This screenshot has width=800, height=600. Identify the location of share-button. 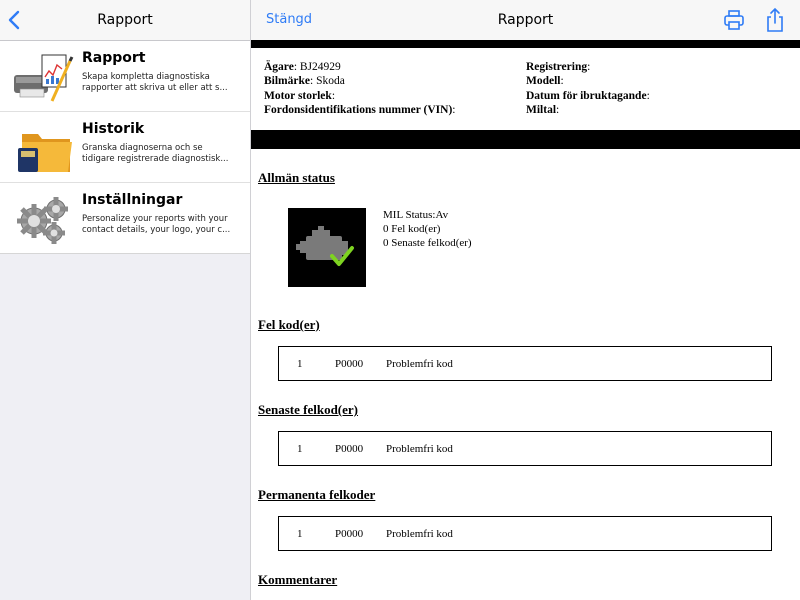
(775, 20).